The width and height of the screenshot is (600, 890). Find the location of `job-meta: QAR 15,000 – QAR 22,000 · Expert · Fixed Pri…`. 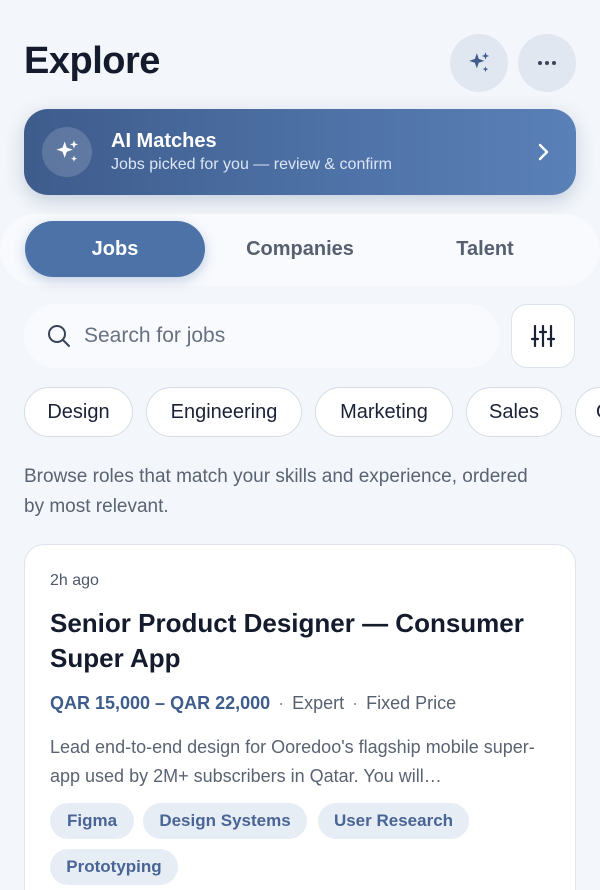

job-meta: QAR 15,000 – QAR 22,000 · Expert · Fixed Pri… is located at coordinates (253, 703).